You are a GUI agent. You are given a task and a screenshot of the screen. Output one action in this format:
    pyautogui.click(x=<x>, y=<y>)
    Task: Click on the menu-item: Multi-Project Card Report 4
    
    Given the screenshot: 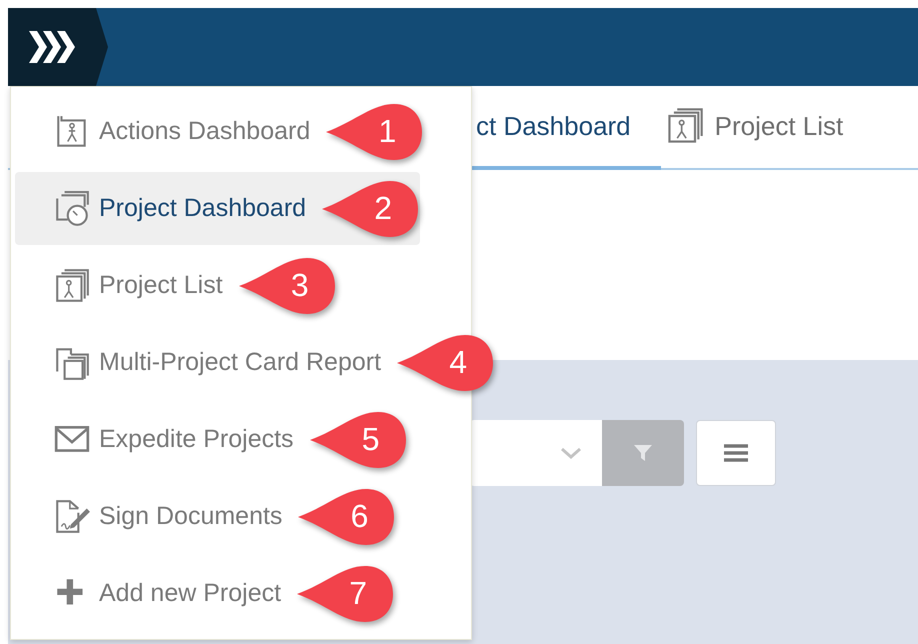 What is the action you would take?
    pyautogui.click(x=255, y=362)
    